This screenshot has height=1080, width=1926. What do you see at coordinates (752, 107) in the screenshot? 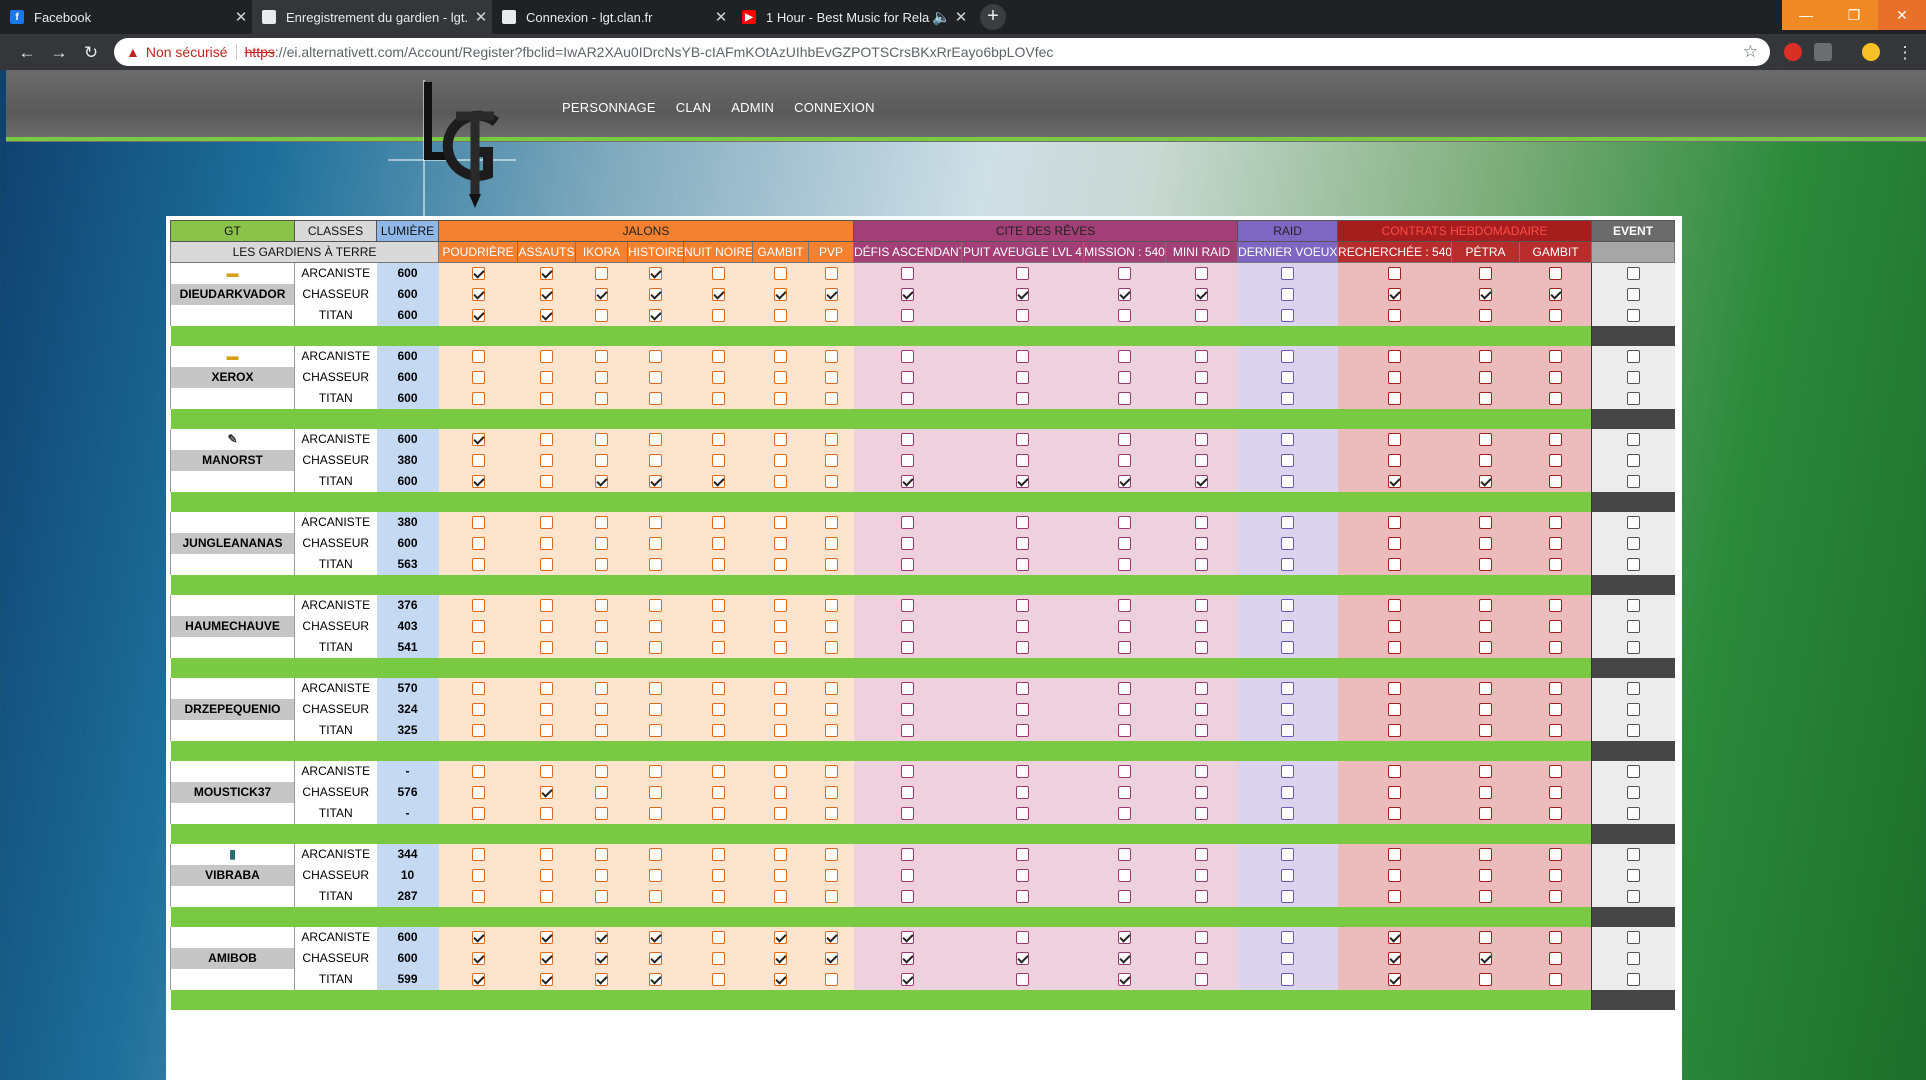
I see `nav-admin: ADMIN` at bounding box center [752, 107].